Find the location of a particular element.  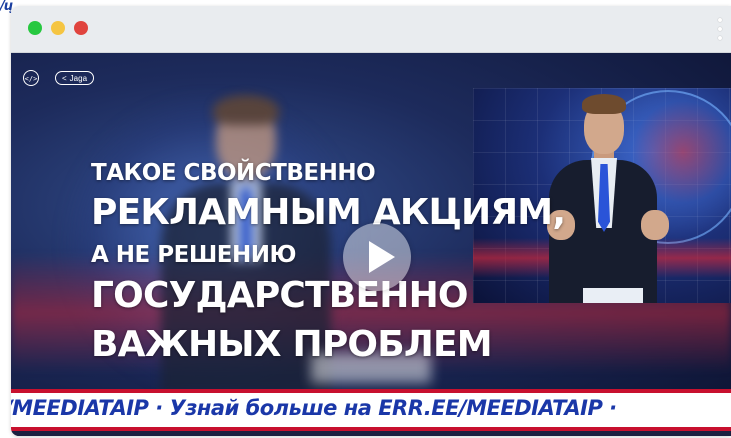

caption-line-5: ВАЖНЫХ ПРОБЛЕМ is located at coordinates (292, 344).